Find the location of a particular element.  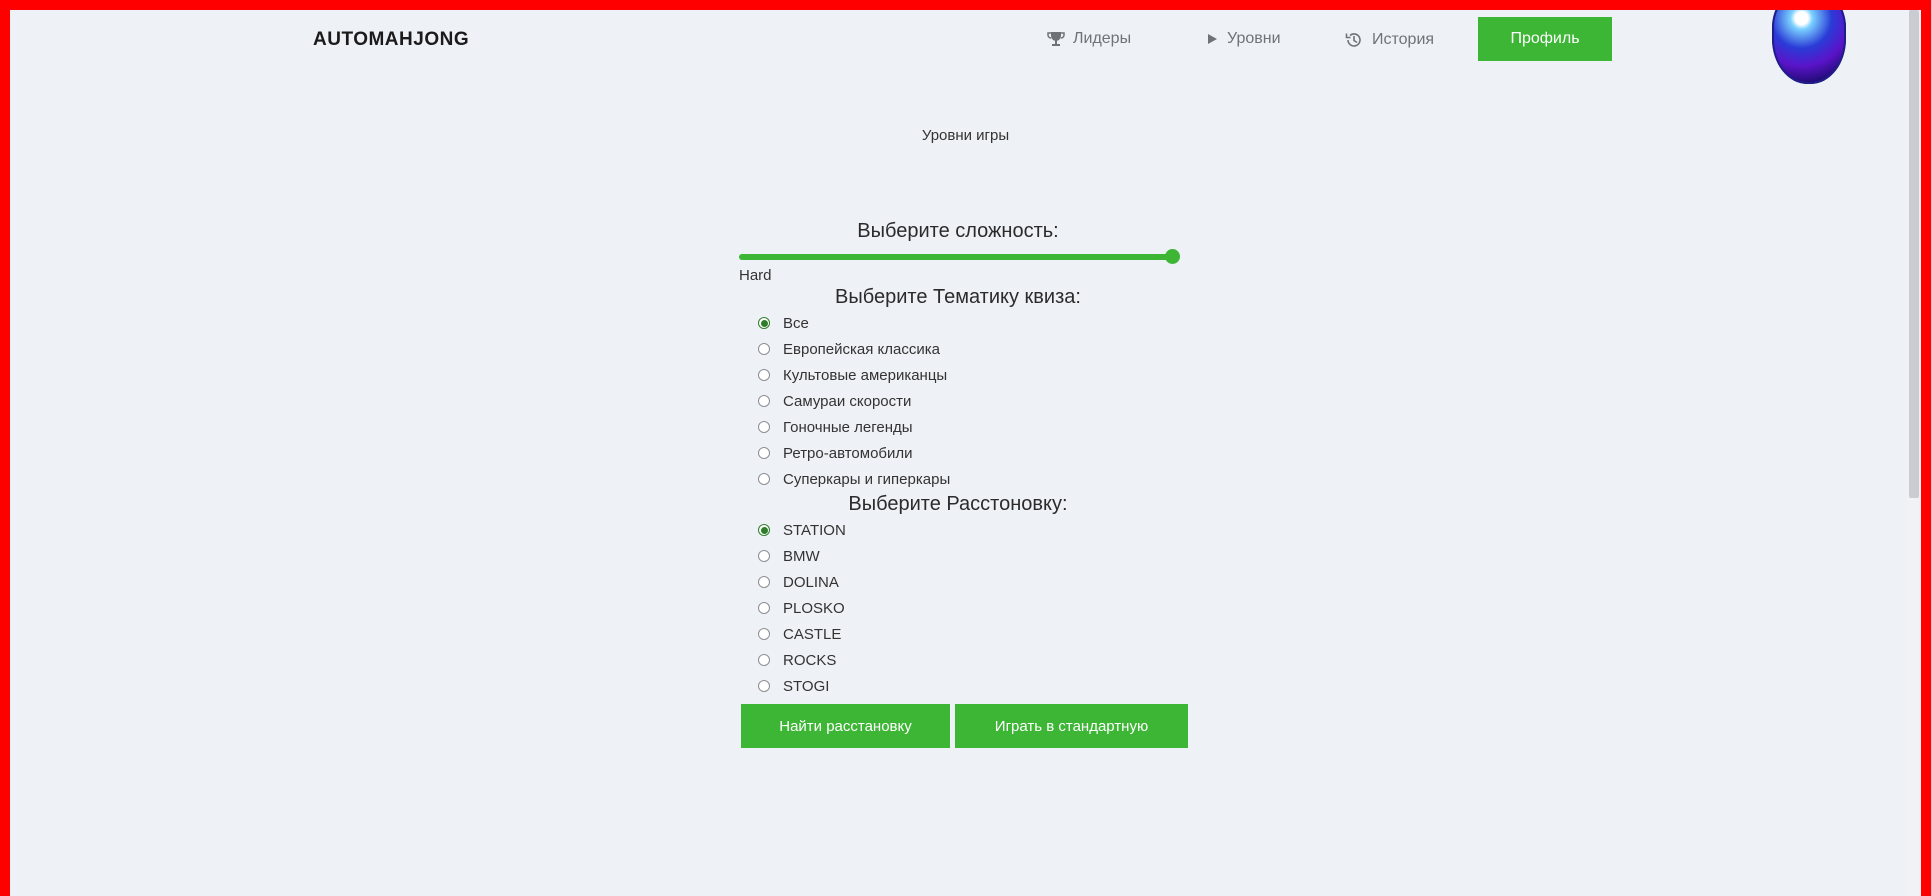

difficulty-slider-fill is located at coordinates (956, 257).